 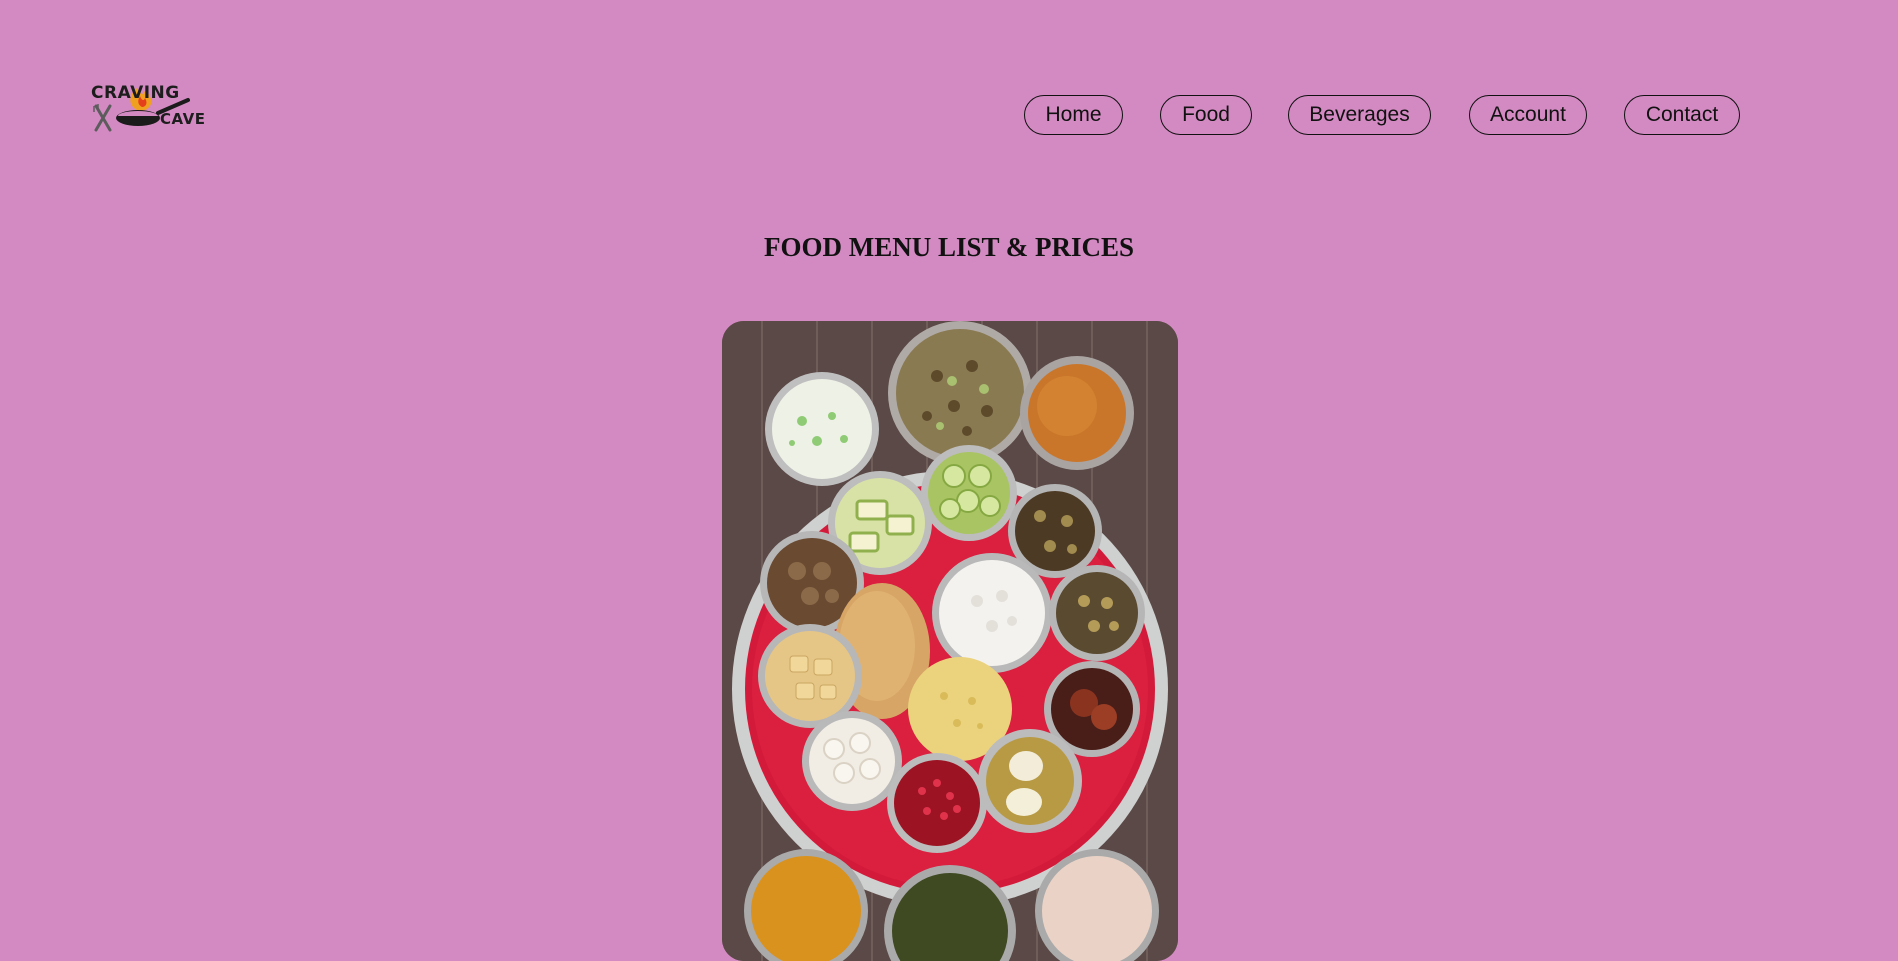 I want to click on logo-text-craving: CRAVING, so click(x=135, y=93).